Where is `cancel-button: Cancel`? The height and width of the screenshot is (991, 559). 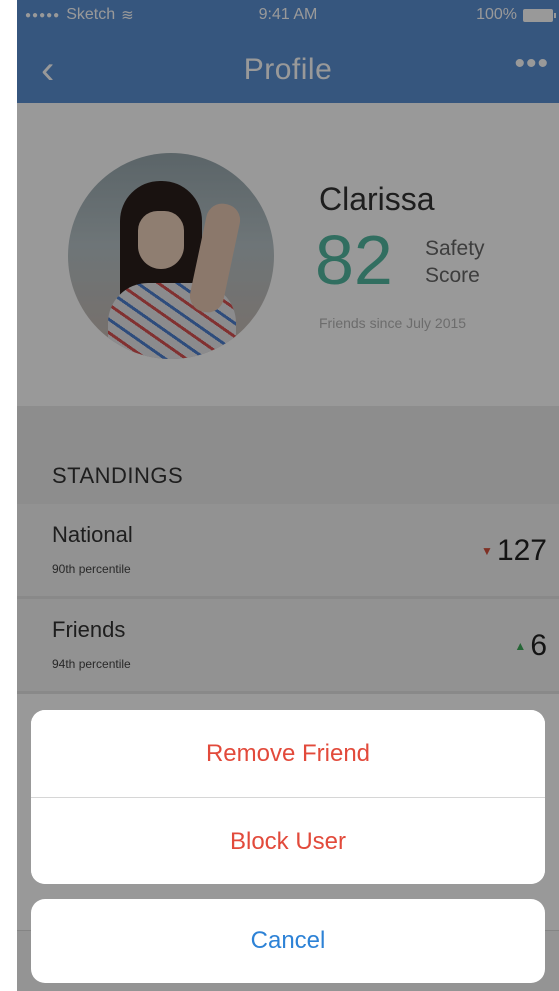
cancel-button: Cancel is located at coordinates (288, 941).